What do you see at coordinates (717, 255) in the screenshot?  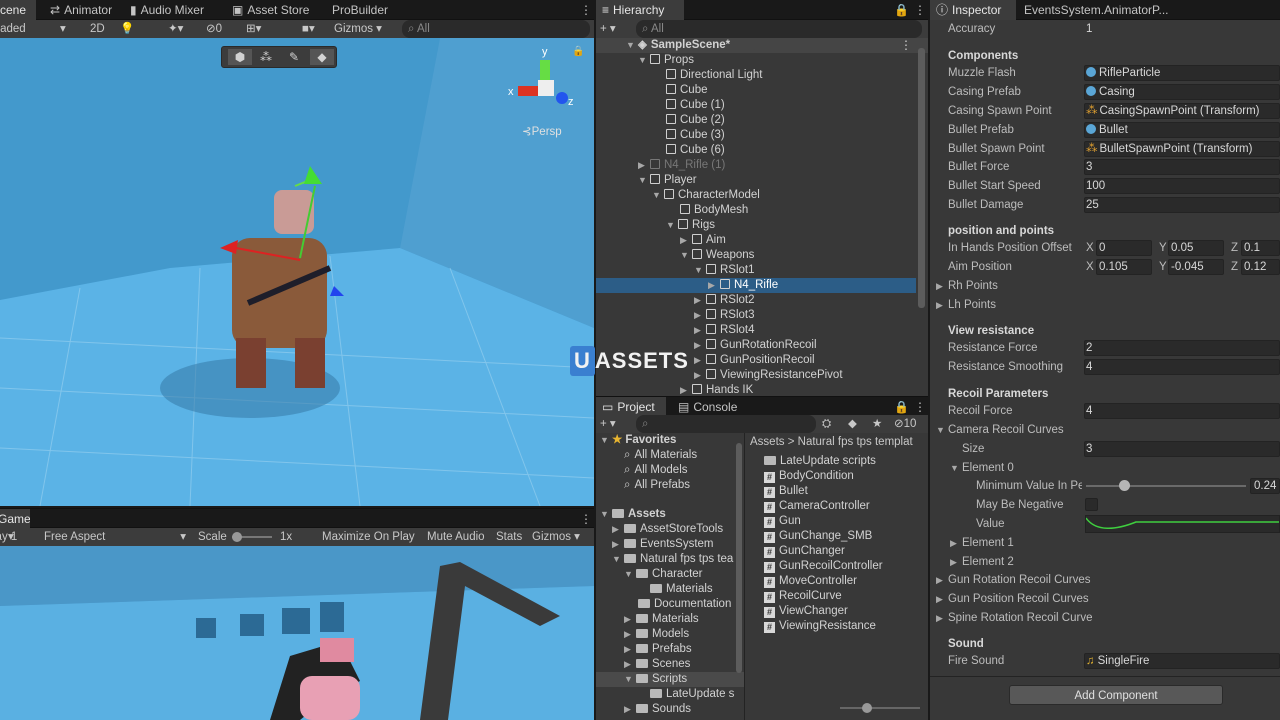 I see `hierarchy-item: ▼ Weapons` at bounding box center [717, 255].